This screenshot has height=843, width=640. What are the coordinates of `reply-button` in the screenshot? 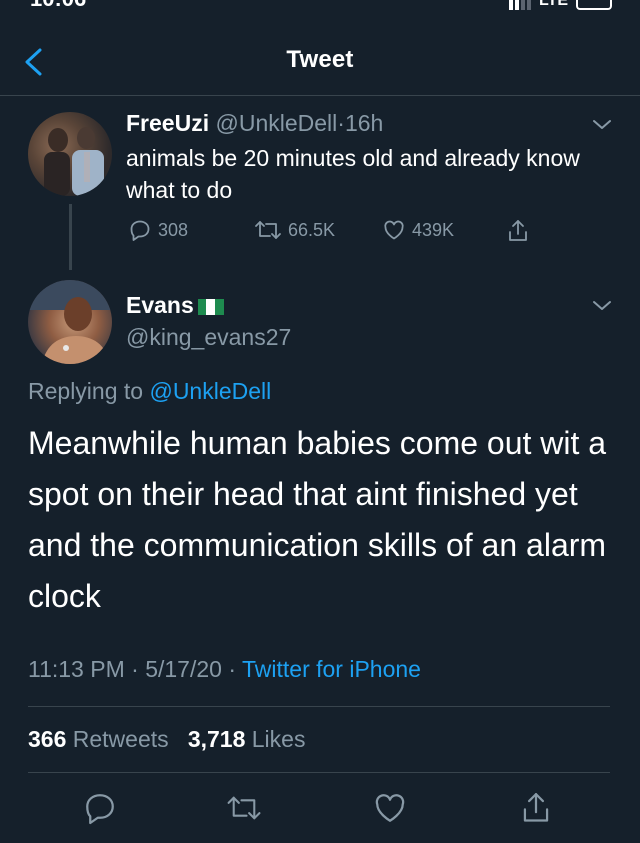 It's located at (100, 808).